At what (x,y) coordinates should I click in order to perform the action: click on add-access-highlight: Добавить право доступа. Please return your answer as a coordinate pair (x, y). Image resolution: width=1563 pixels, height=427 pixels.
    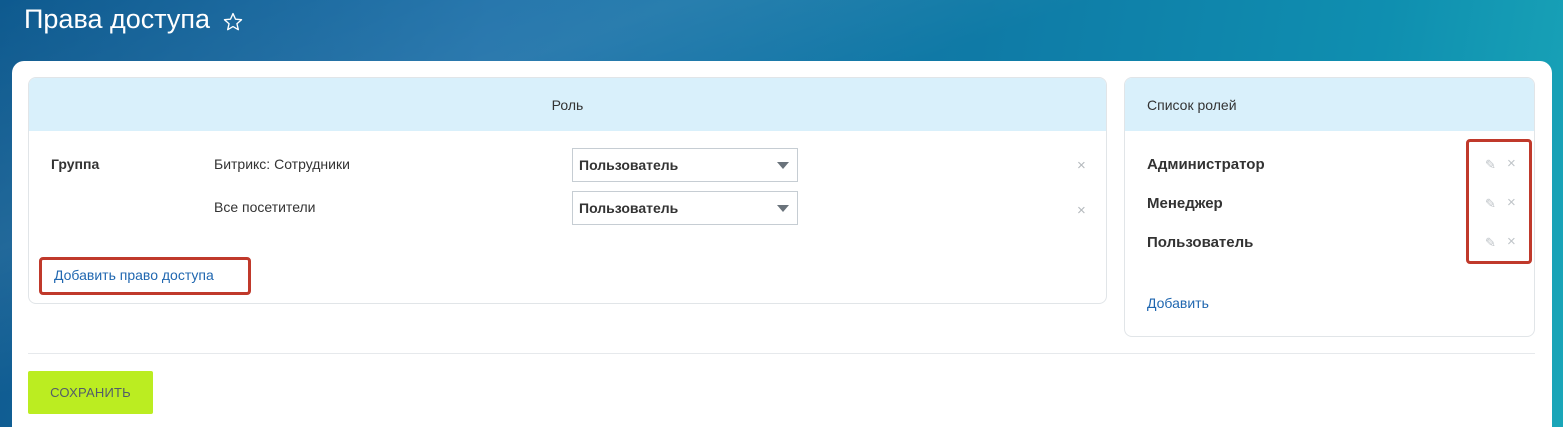
    Looking at the image, I should click on (145, 276).